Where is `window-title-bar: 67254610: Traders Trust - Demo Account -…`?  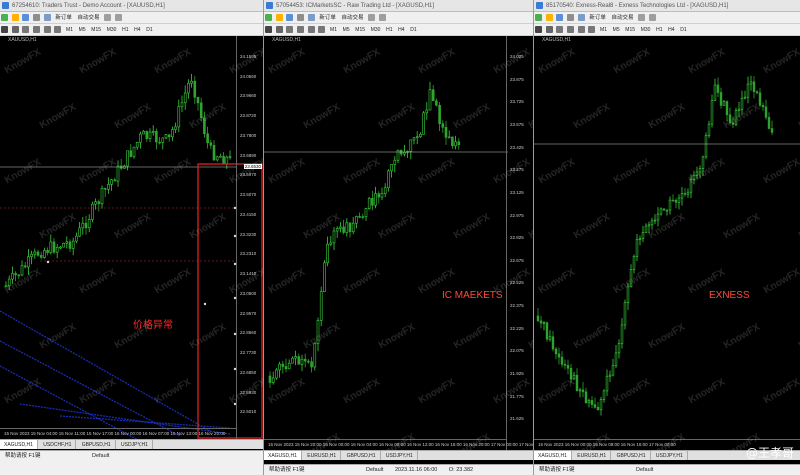
window-title-bar: 67254610: Traders Trust - Demo Account -… is located at coordinates (131, 6).